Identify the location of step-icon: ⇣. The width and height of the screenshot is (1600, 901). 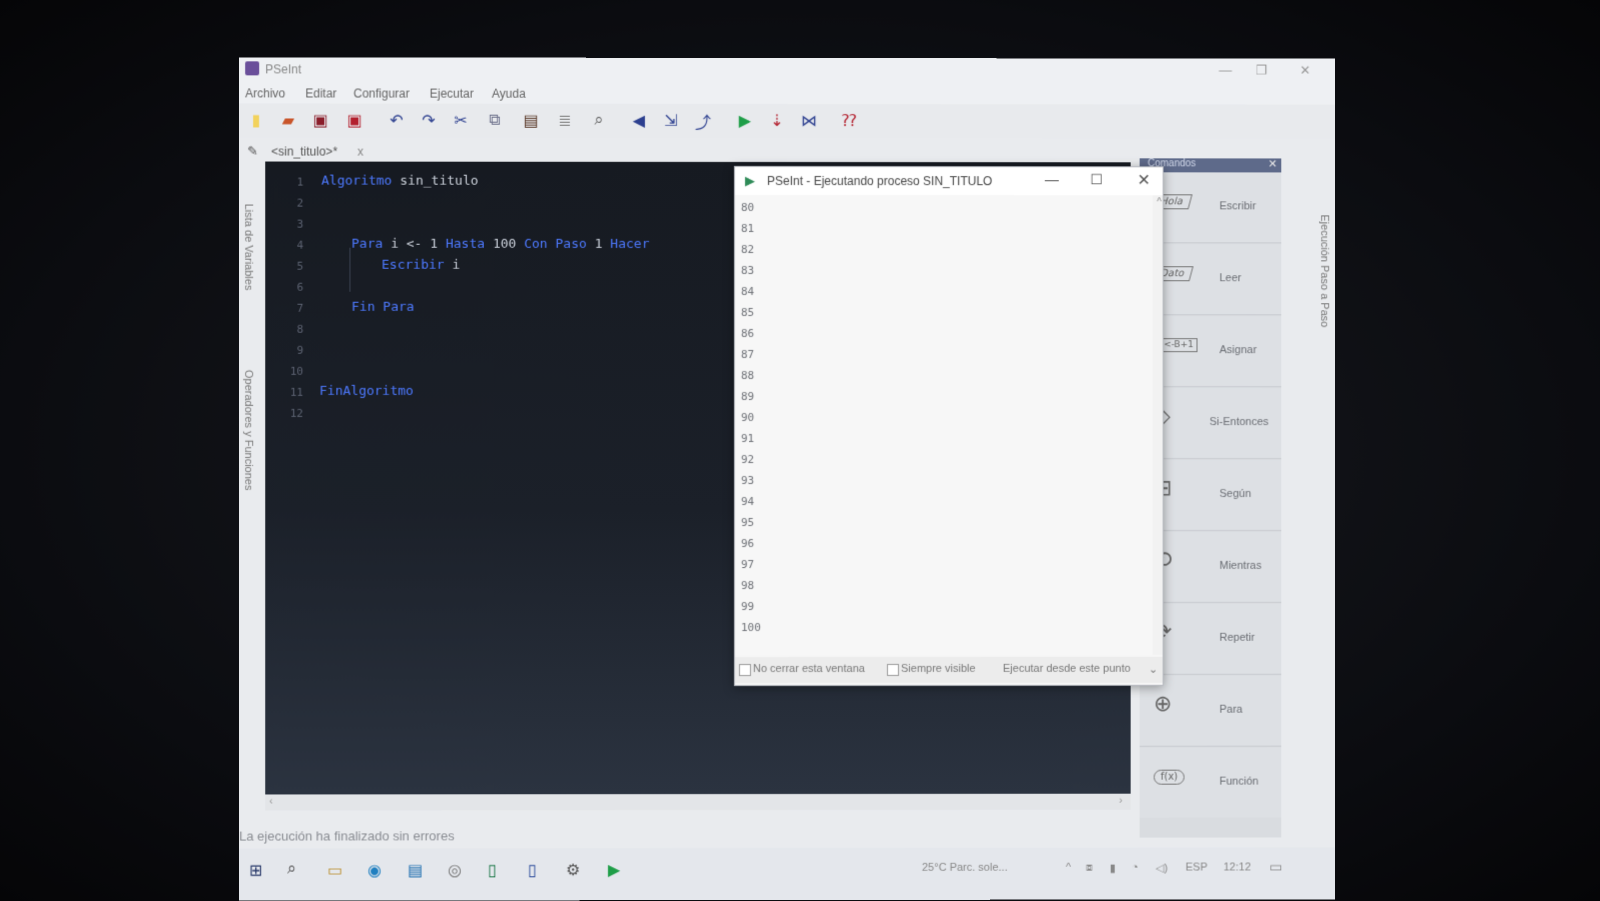
(777, 121).